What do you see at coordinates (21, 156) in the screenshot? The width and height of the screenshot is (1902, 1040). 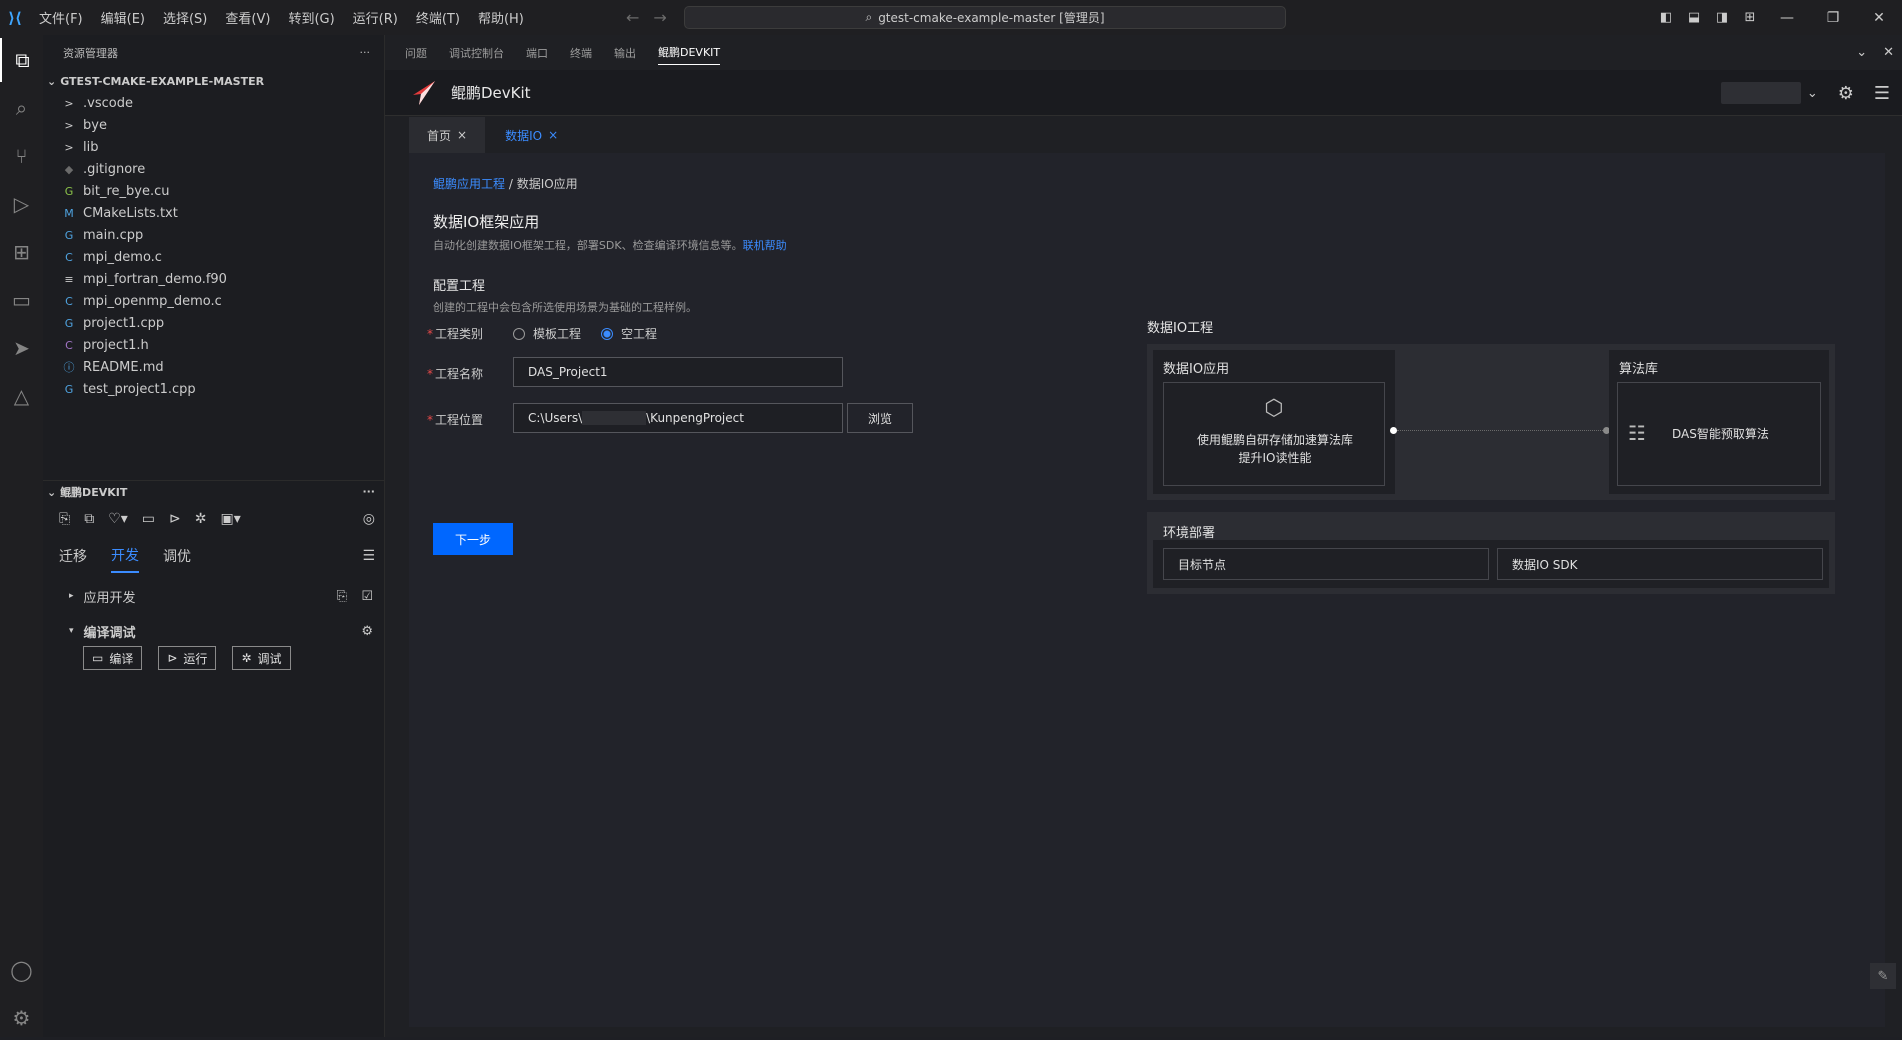 I see `source-control-icon: ⑂` at bounding box center [21, 156].